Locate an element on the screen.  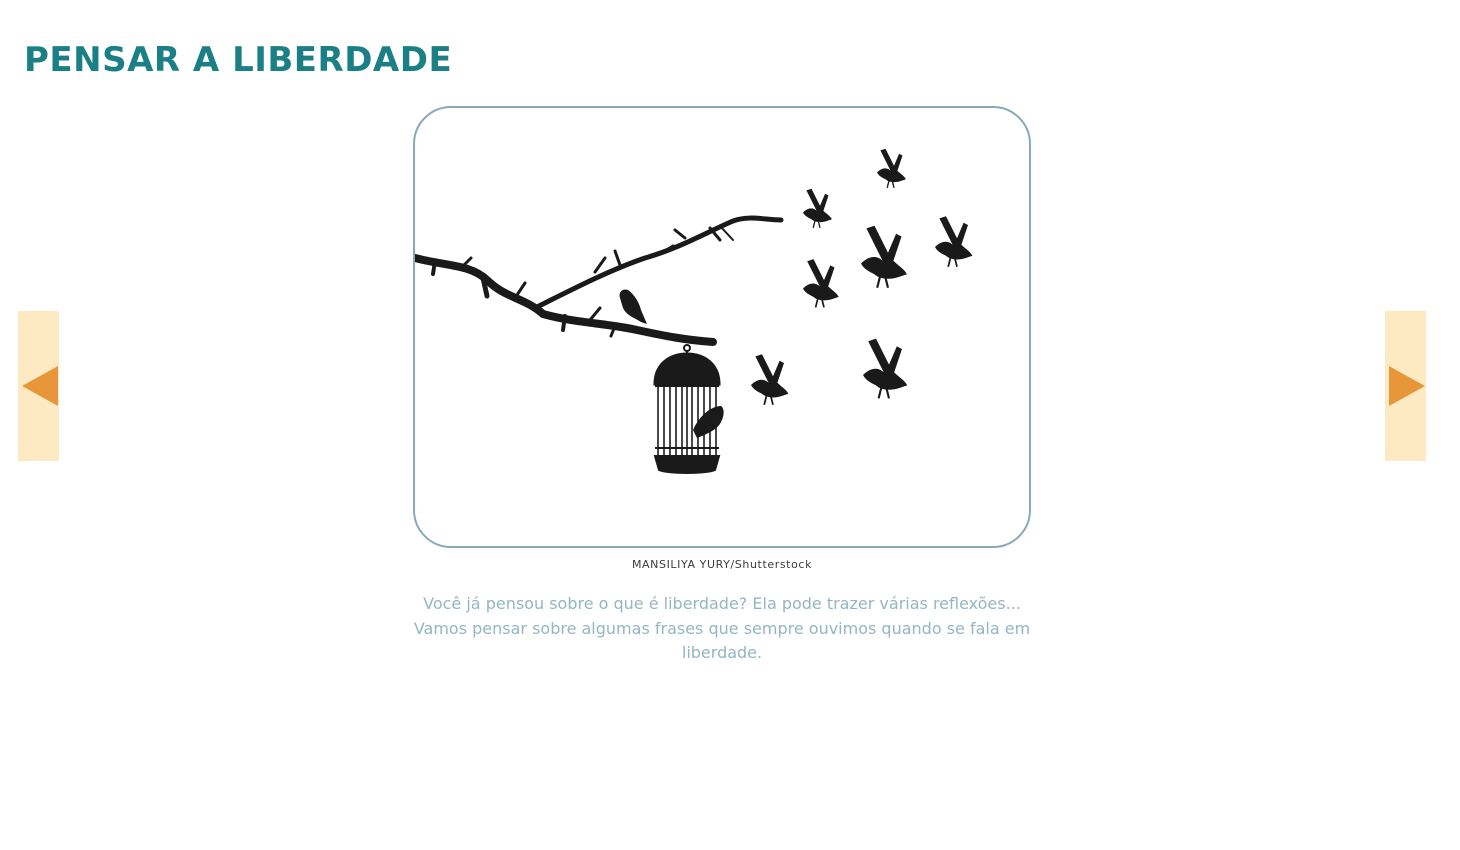
flying-birds is located at coordinates (862, 277).